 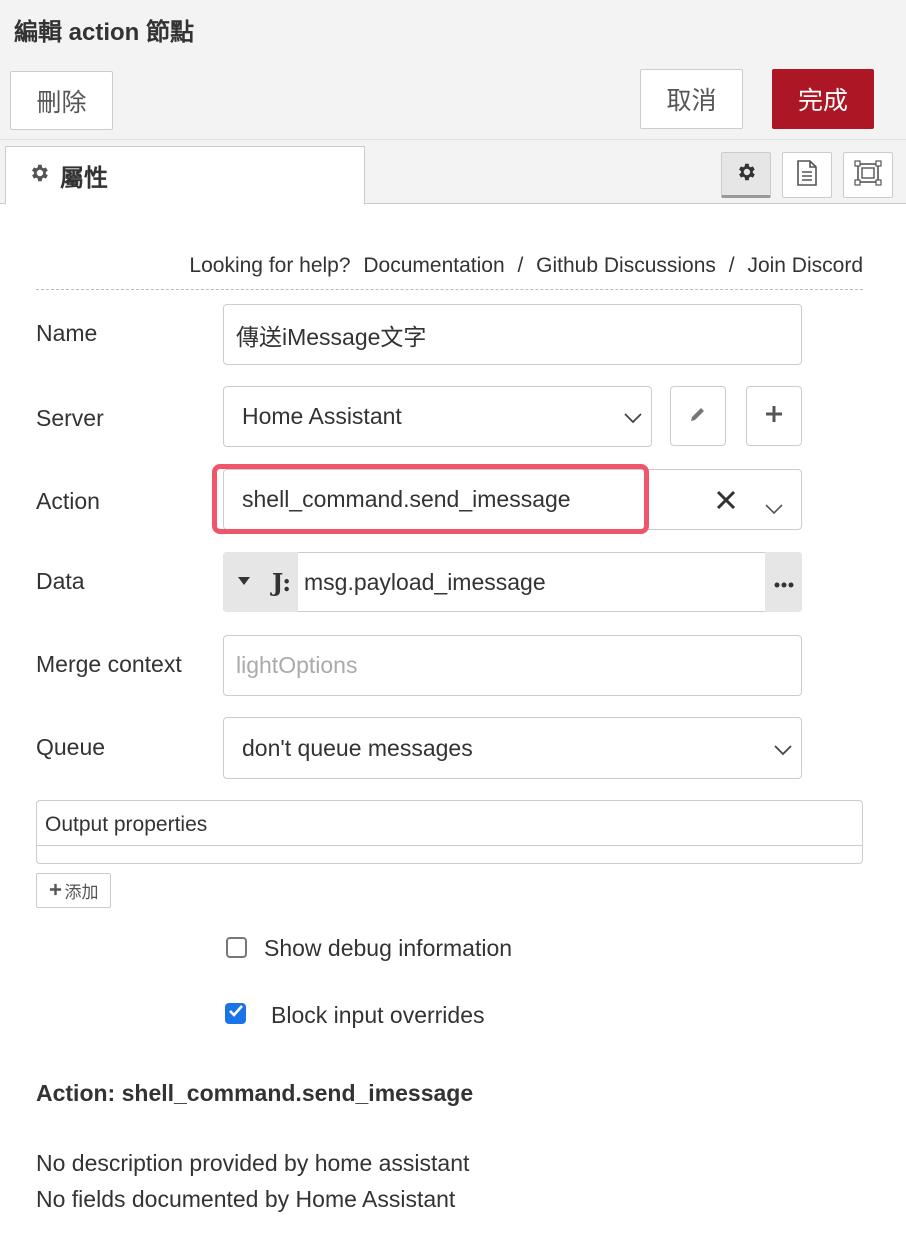 What do you see at coordinates (823, 99) in the screenshot?
I see `done-button: 完成` at bounding box center [823, 99].